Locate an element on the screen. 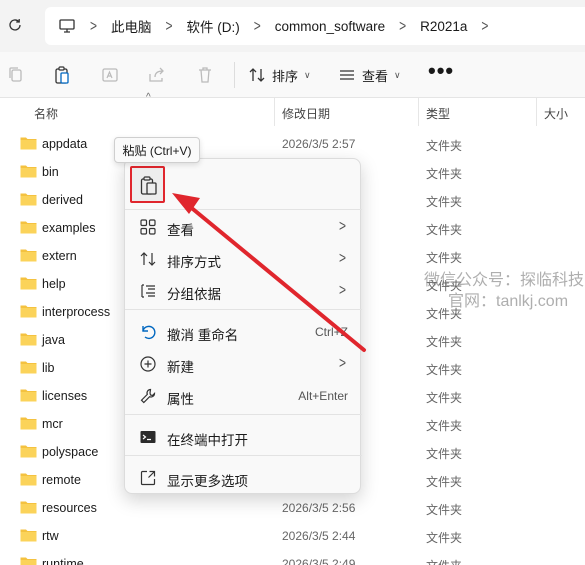  breadcrumb-segment-this-pc: 此电脑 is located at coordinates (131, 26).